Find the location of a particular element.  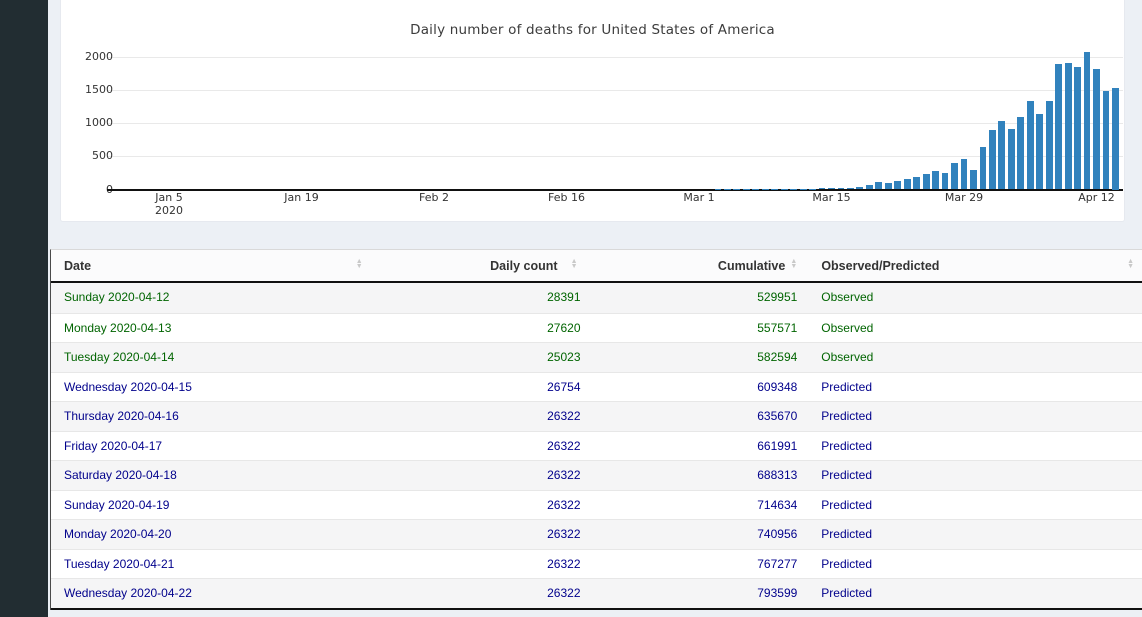

column-header-label: Daily count is located at coordinates (524, 266).